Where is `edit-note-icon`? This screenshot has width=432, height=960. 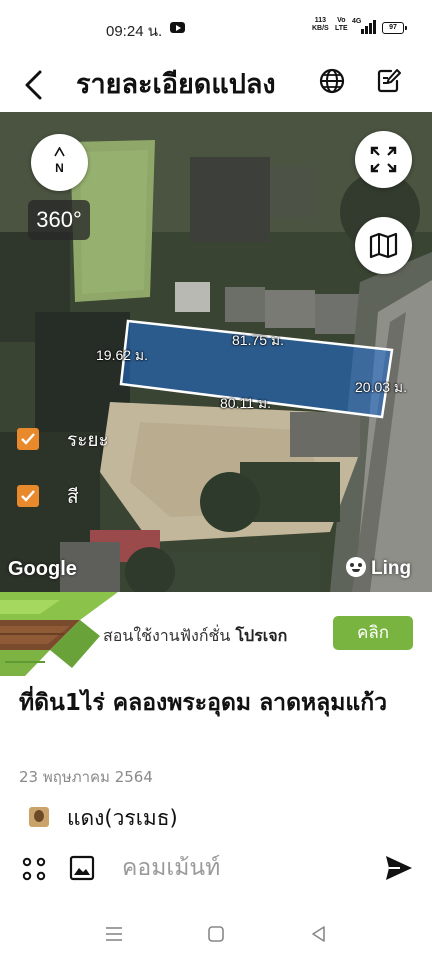 edit-note-icon is located at coordinates (389, 81).